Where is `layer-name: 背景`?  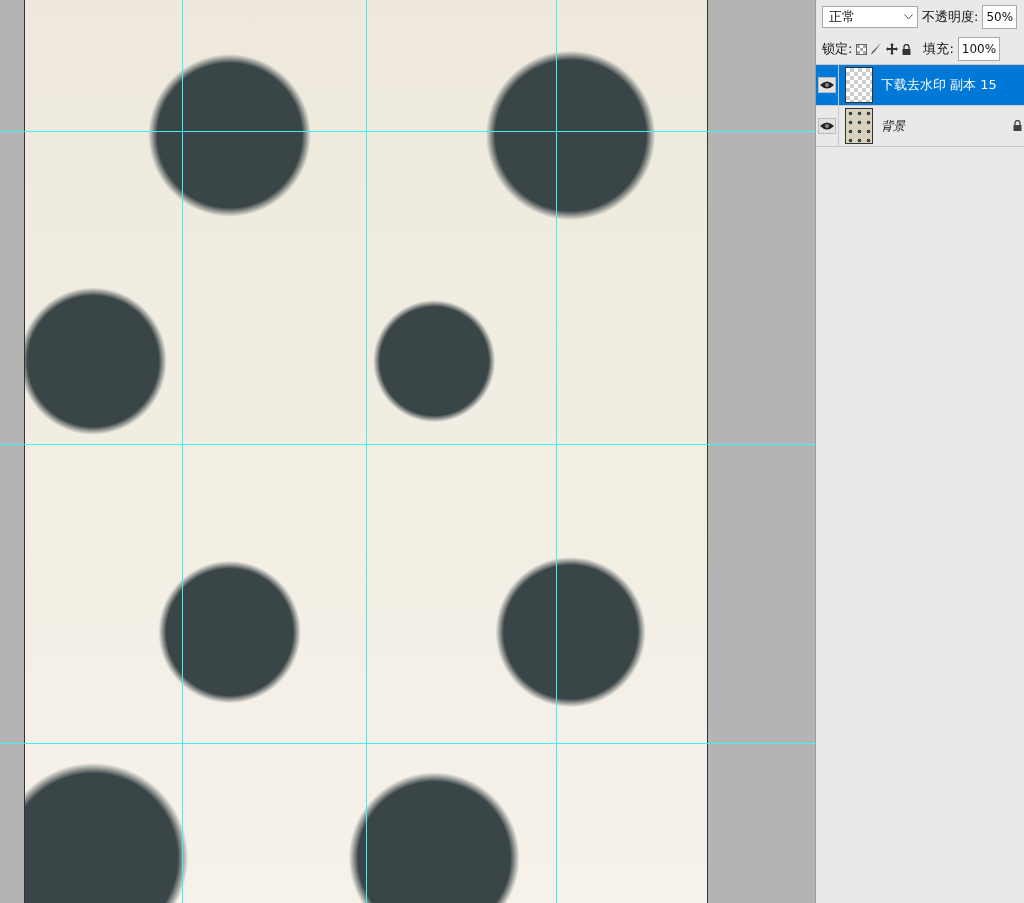
layer-name: 背景 is located at coordinates (894, 126).